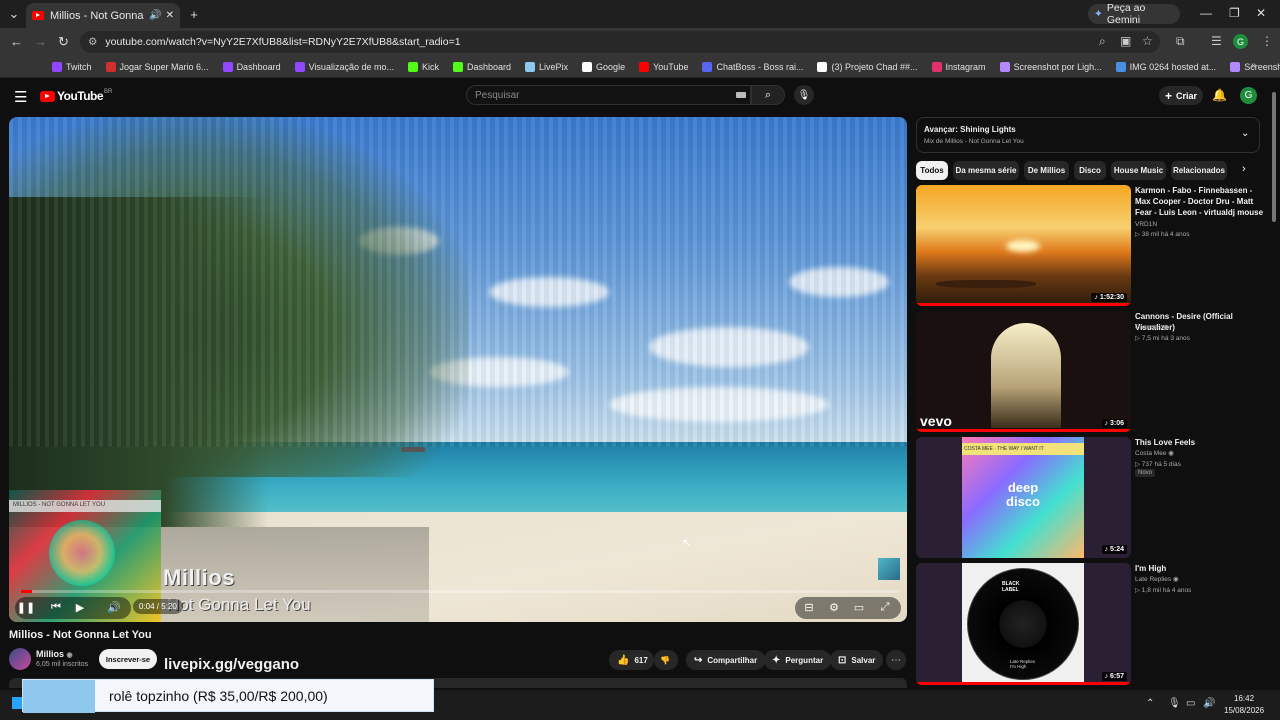 Image resolution: width=1280 pixels, height=720 pixels. I want to click on restore-icon: ❐, so click(1234, 13).